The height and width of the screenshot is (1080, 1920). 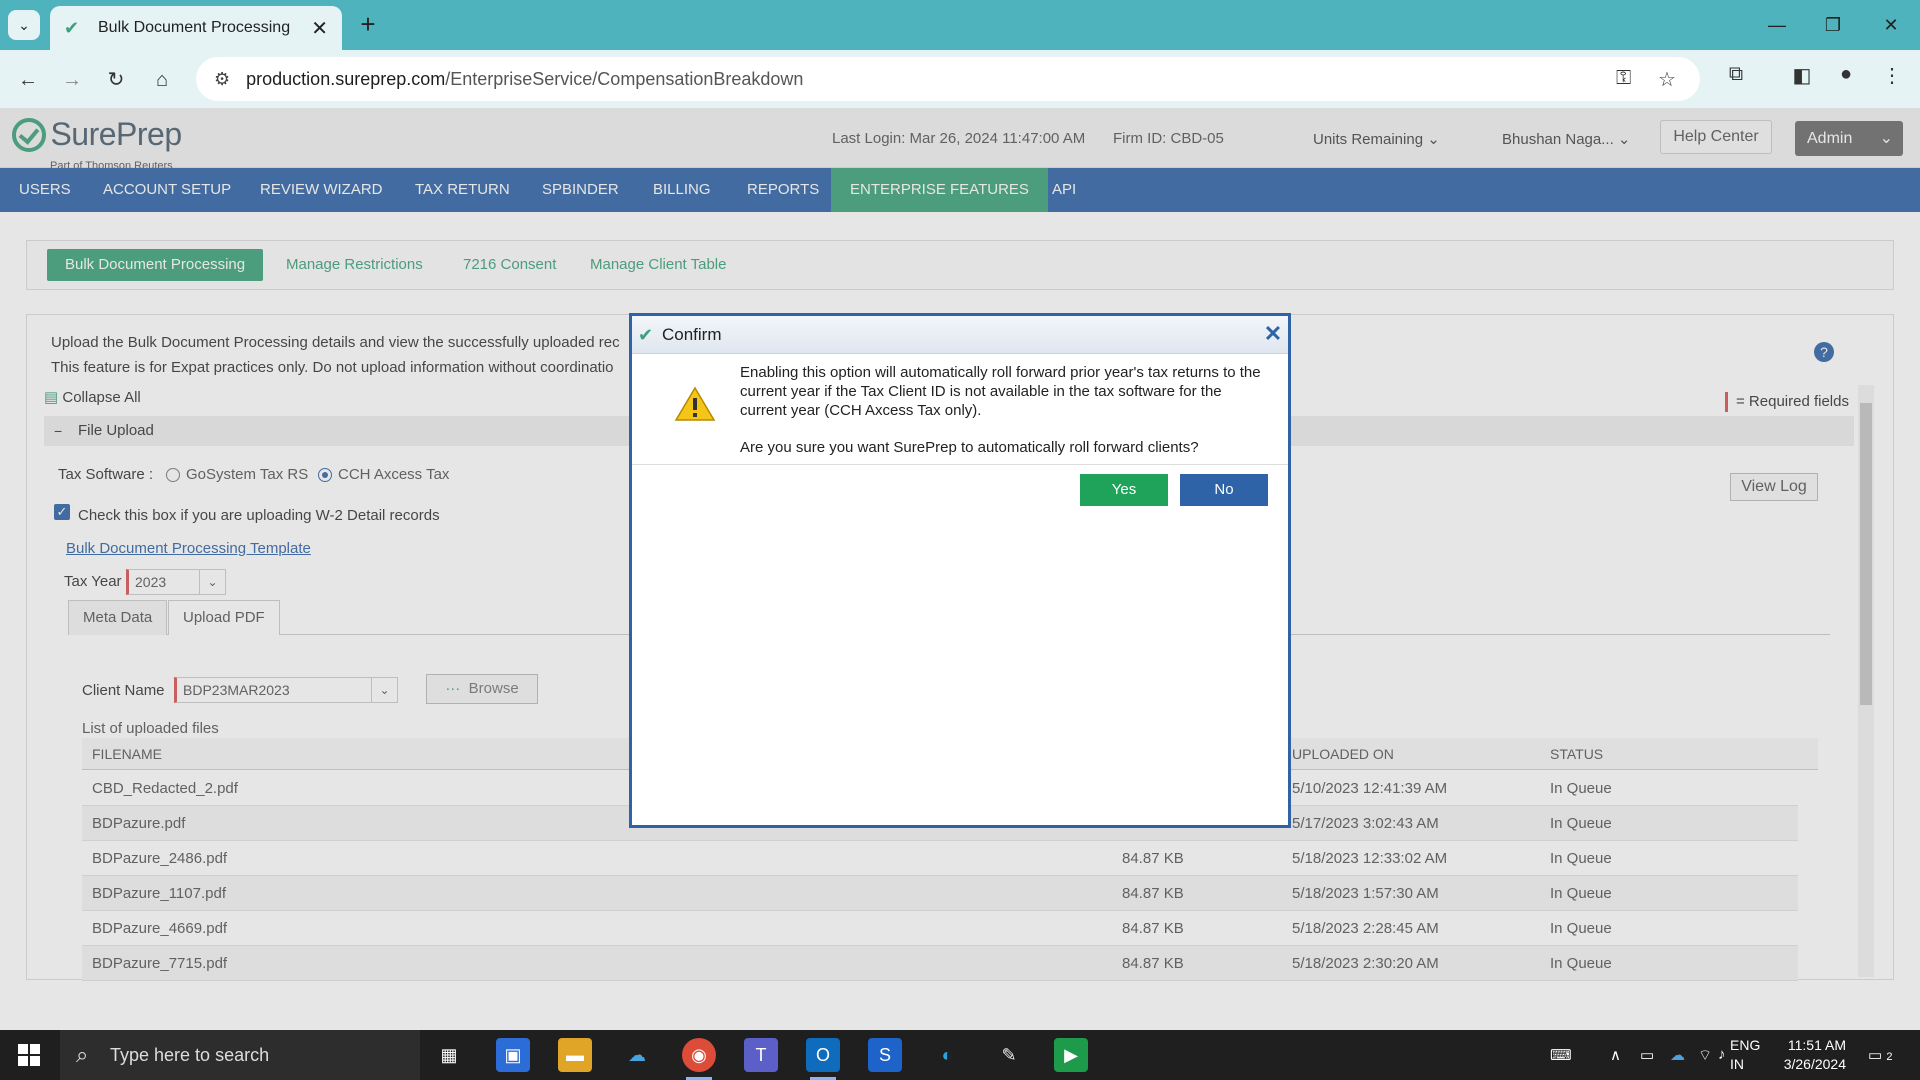 What do you see at coordinates (1777, 25) in the screenshot?
I see `minimize-icon: —` at bounding box center [1777, 25].